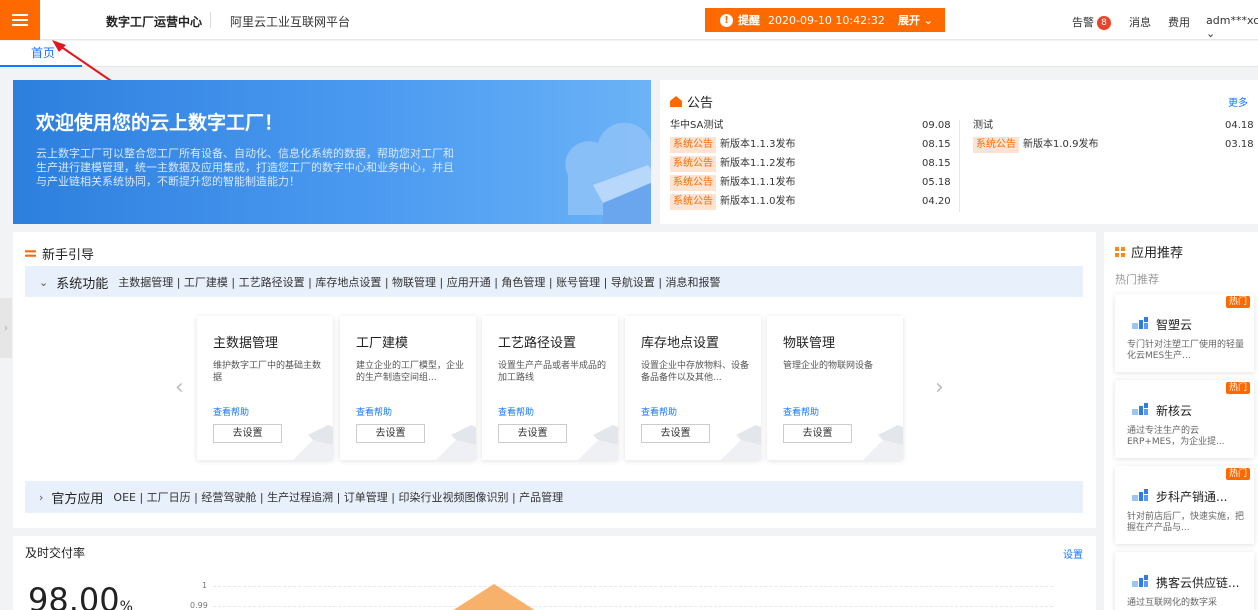  What do you see at coordinates (732, 145) in the screenshot?
I see `notice-item: 系统公告 新版本1.1.3发布` at bounding box center [732, 145].